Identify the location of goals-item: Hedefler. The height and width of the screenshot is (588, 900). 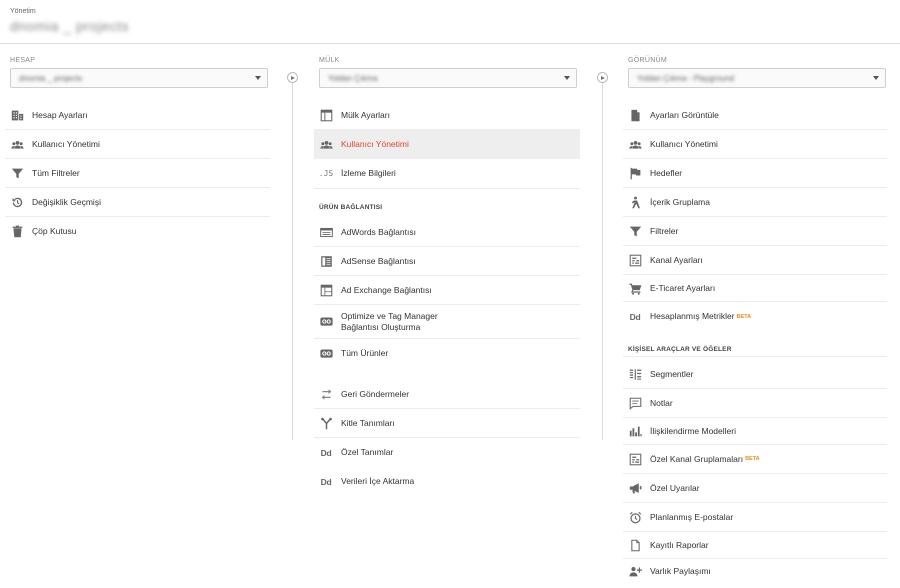
(755, 173).